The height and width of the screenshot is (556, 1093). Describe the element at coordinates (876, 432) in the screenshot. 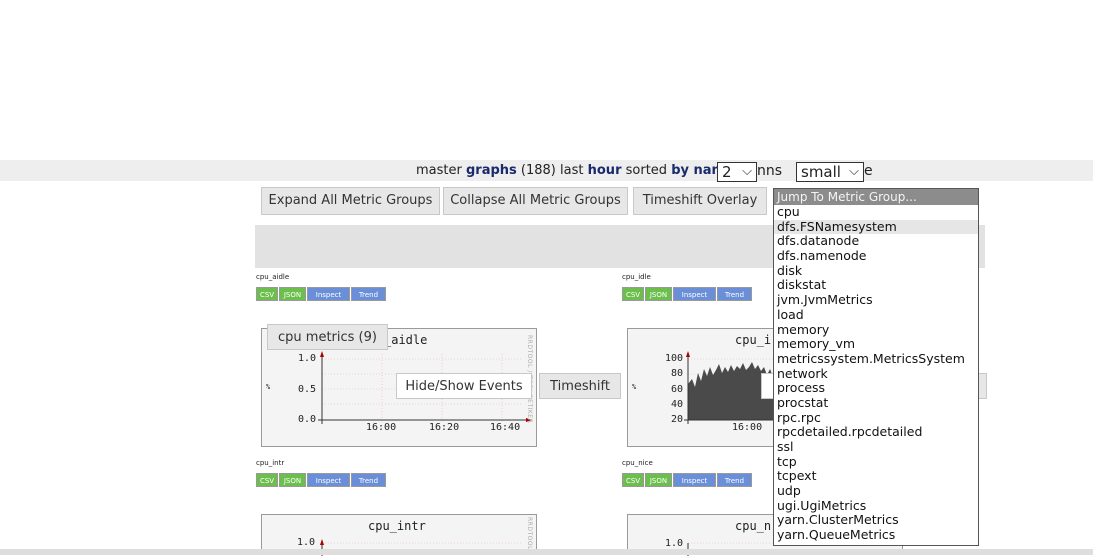

I see `dropdown-option: rpcdetailed.rpcdetailed` at that location.